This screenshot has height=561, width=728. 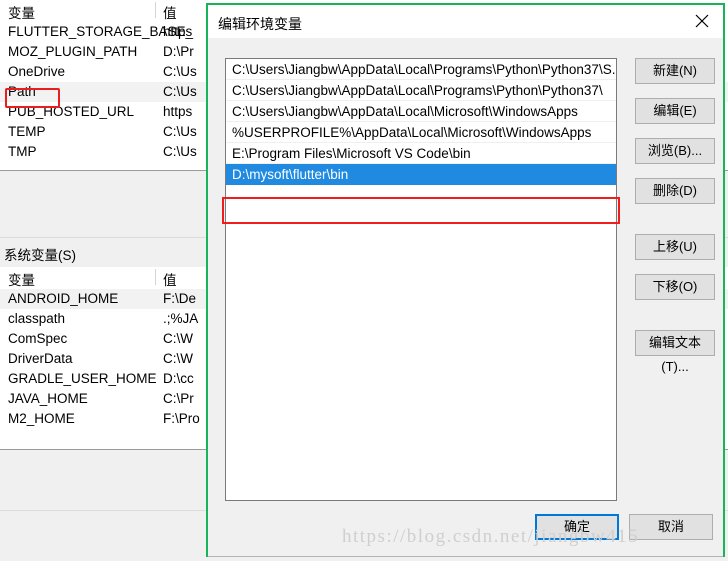 I want to click on system-variables-column-value: 值, so click(x=170, y=280).